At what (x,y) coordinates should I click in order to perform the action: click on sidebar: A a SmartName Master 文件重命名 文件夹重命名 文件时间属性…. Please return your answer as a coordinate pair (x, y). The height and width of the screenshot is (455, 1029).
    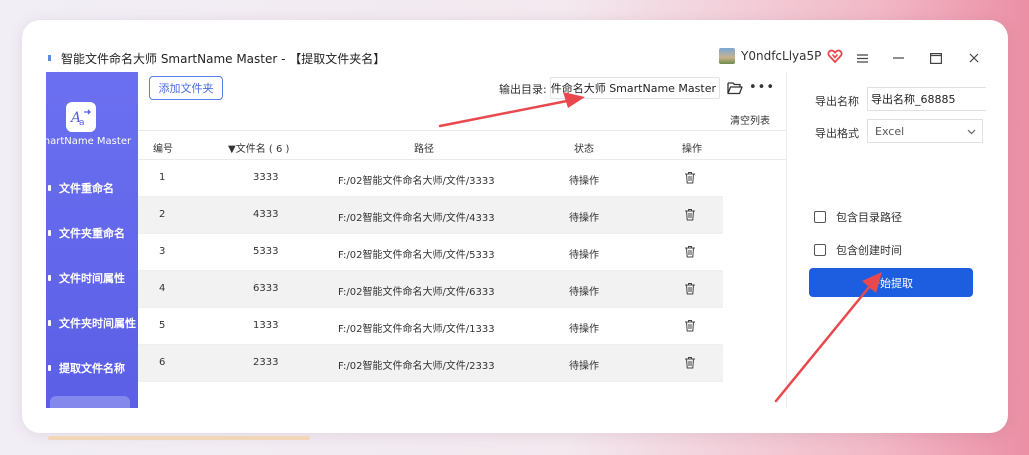
    Looking at the image, I should click on (92, 240).